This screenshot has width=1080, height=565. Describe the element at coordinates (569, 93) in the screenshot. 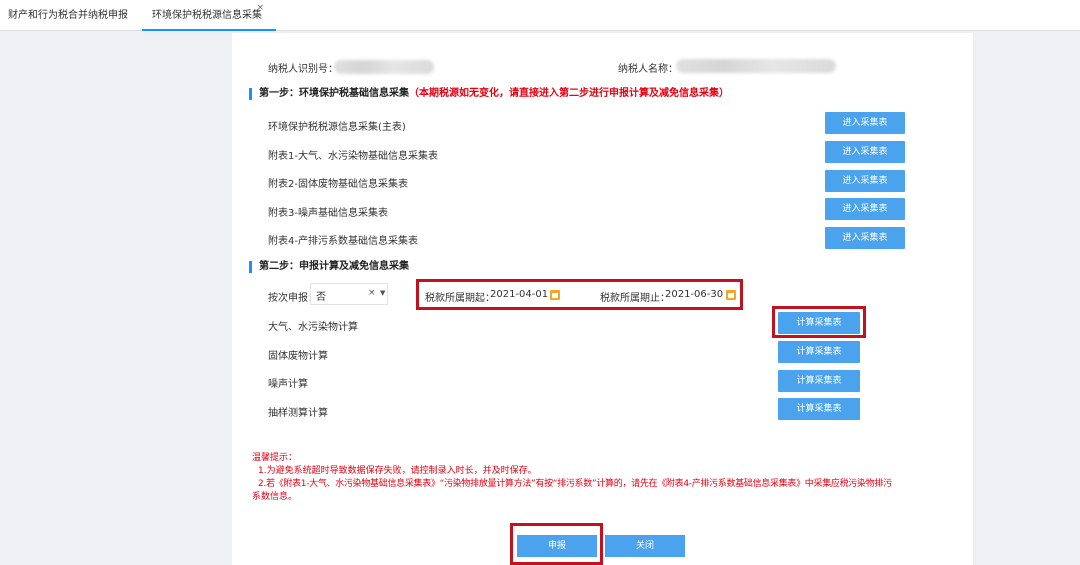

I see `step1-note: （本期税源如无变化，请直接进入第二步进行申报计算及减免信息采集）` at that location.